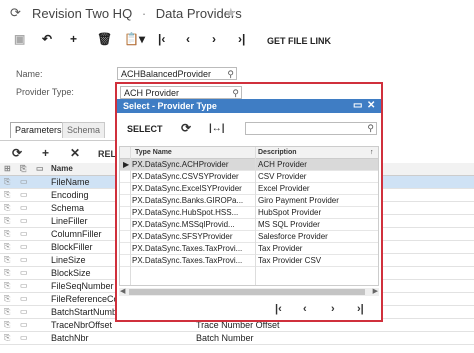  I want to click on tab-bar: Parameters Schema, so click(70, 130).